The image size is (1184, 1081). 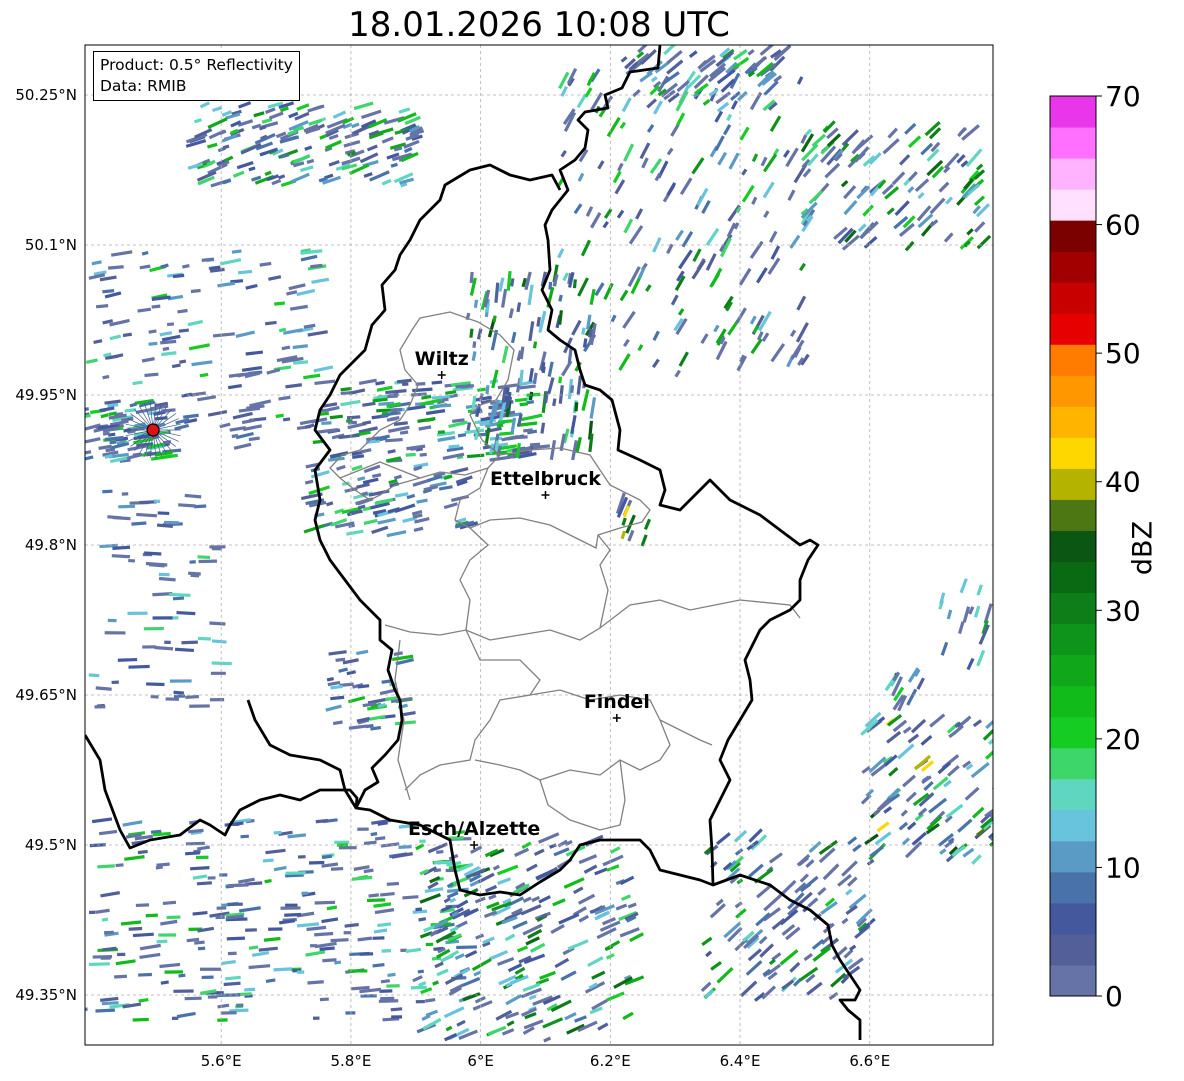 I want to click on city-label: Esch/Alzette, so click(x=474, y=829).